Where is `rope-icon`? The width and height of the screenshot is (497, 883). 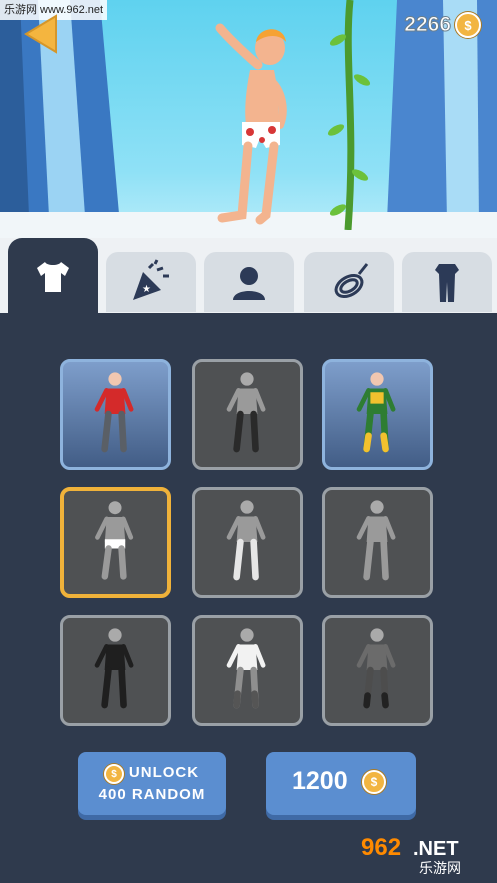
rope-icon is located at coordinates (351, 280).